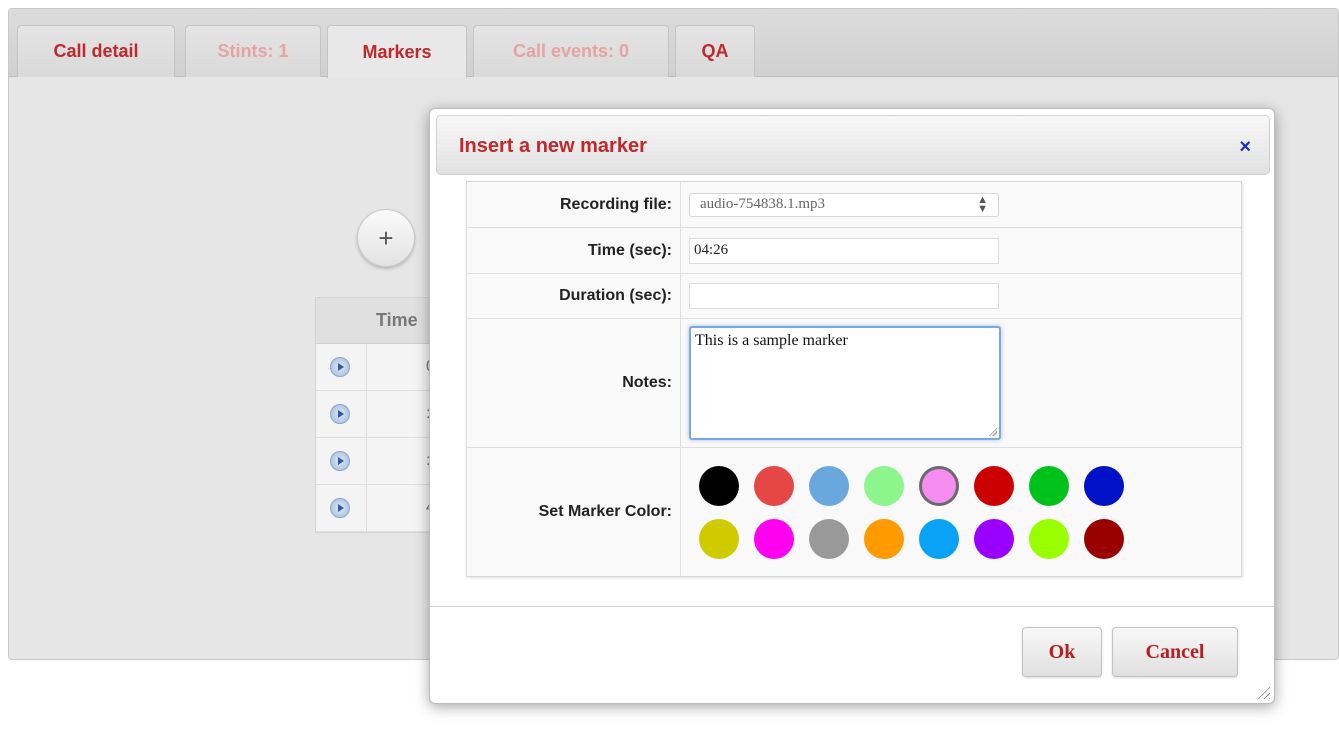 This screenshot has width=1339, height=736. What do you see at coordinates (574, 296) in the screenshot?
I see `duration-label: Duration (sec):` at bounding box center [574, 296].